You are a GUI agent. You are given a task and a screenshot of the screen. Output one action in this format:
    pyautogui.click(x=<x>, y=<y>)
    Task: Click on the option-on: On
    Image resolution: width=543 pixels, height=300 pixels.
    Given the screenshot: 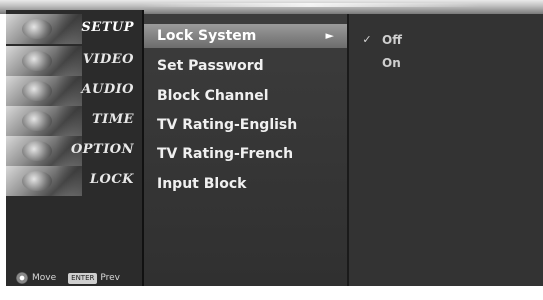 What is the action you would take?
    pyautogui.click(x=446, y=63)
    